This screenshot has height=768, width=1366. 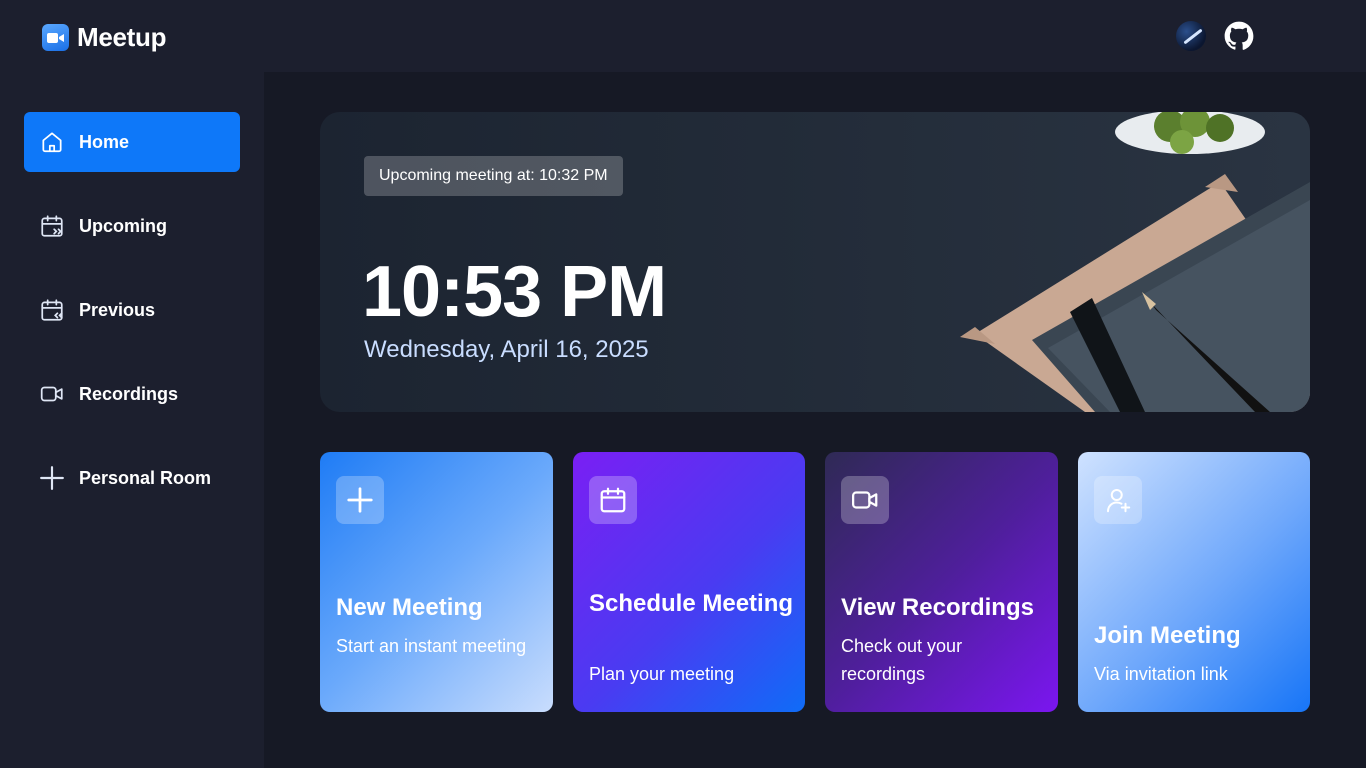 What do you see at coordinates (691, 603) in the screenshot?
I see `card-title: Schedule Meeting` at bounding box center [691, 603].